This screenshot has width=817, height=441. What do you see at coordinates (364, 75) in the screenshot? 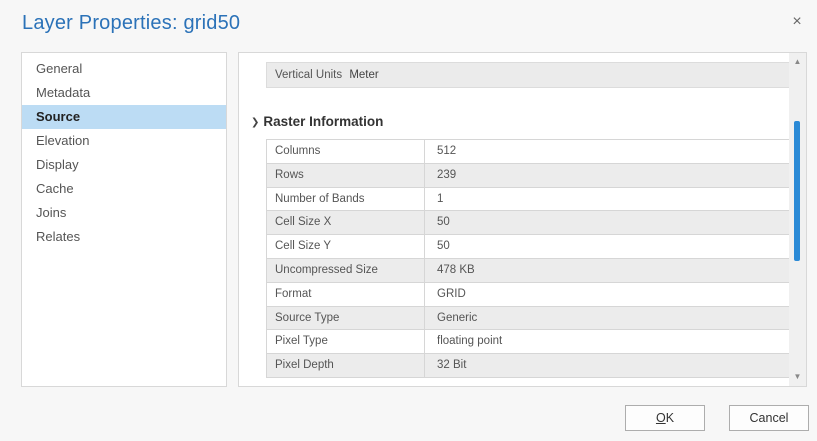
I see `vertical-units-value: Meter` at bounding box center [364, 75].